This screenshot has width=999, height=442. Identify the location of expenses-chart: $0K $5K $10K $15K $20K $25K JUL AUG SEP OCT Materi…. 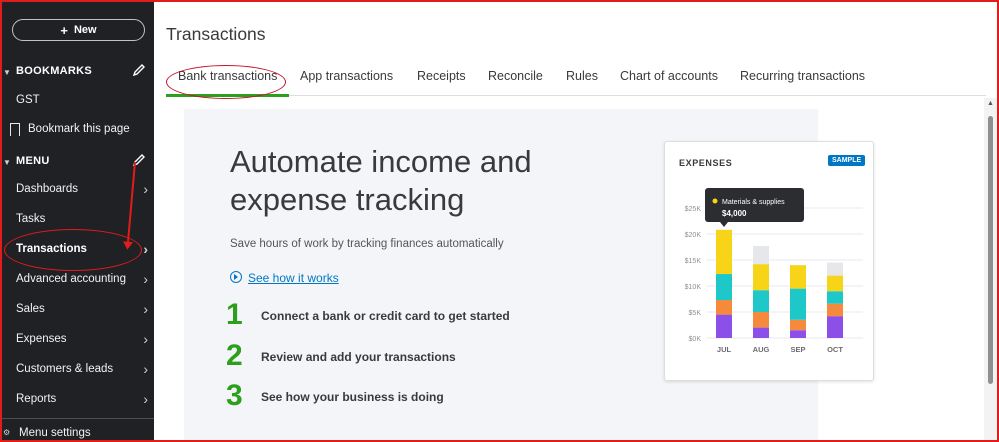
(774, 271).